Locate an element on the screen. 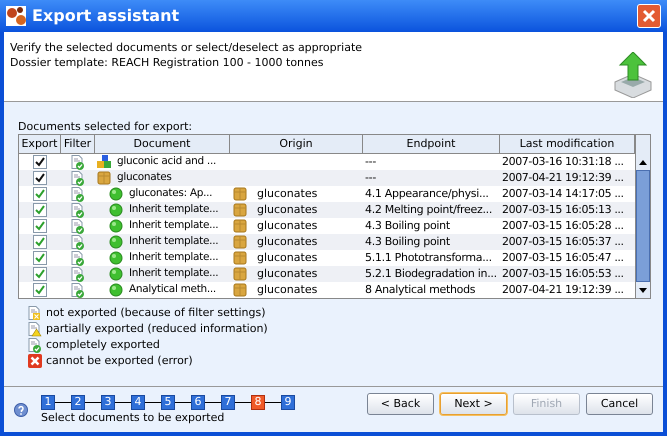 This screenshot has height=436, width=667. step-marker: 4 is located at coordinates (138, 402).